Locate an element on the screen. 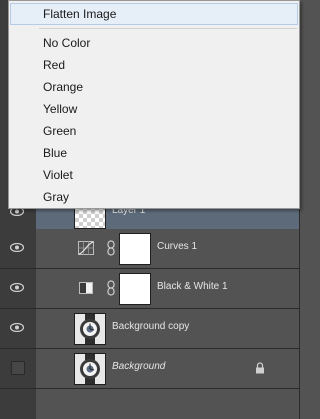 This screenshot has height=419, width=320. layer-name: Background copy is located at coordinates (150, 326).